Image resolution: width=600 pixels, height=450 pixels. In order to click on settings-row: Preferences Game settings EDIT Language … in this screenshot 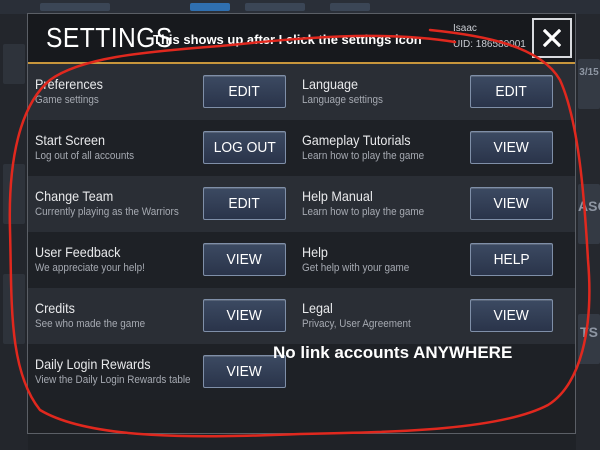, I will do `click(301, 92)`.